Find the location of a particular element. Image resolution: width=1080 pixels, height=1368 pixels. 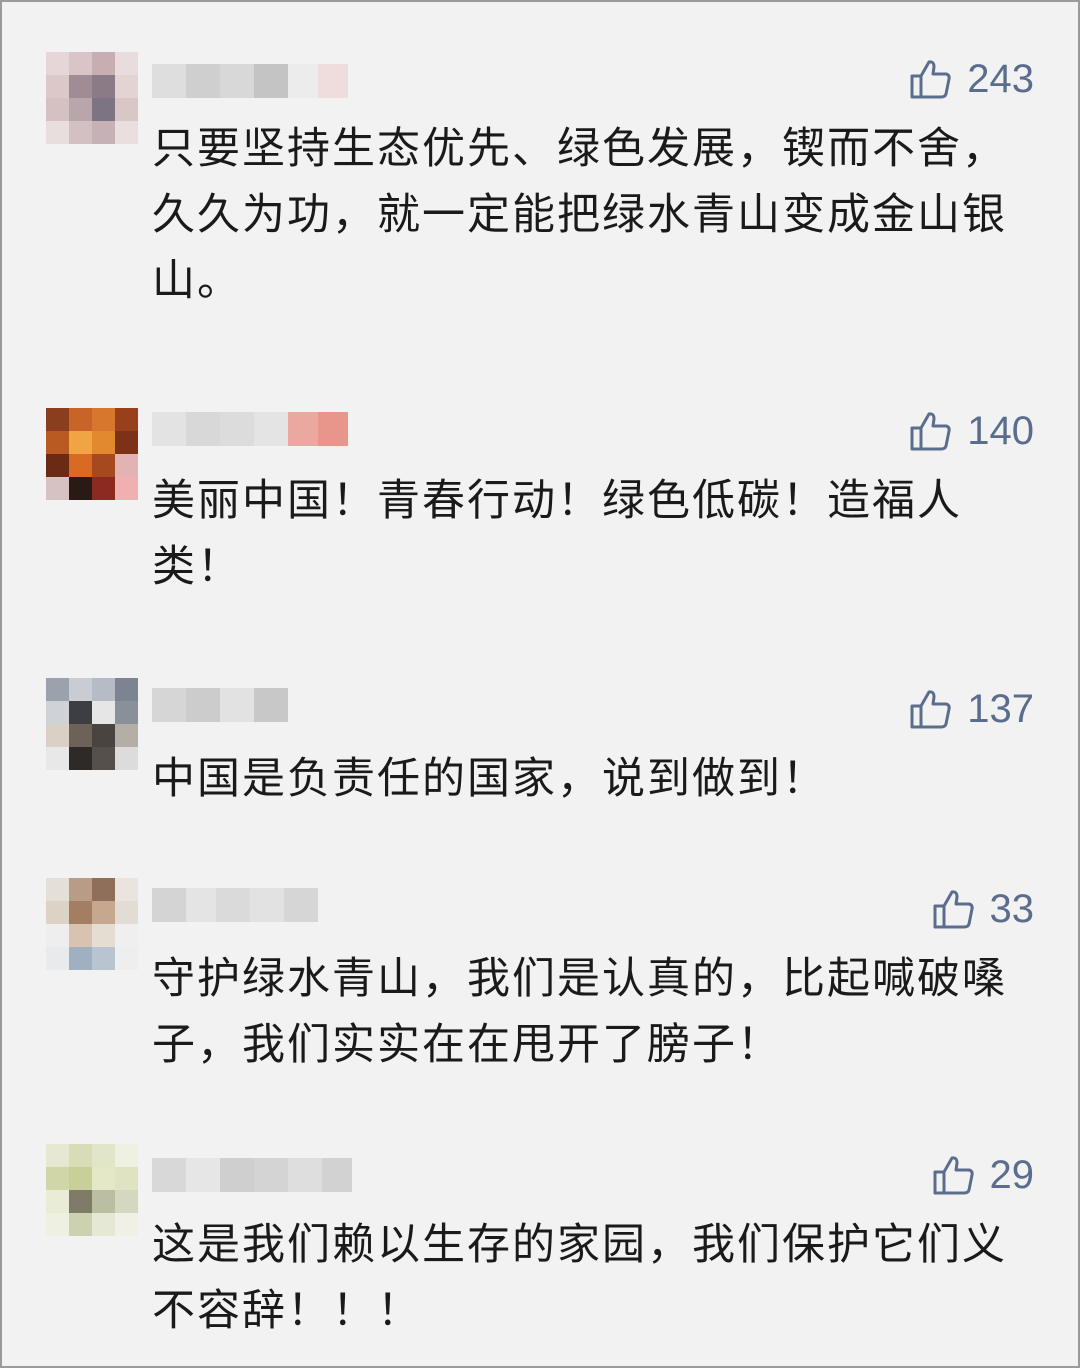

like-count: 140 is located at coordinates (1000, 431).